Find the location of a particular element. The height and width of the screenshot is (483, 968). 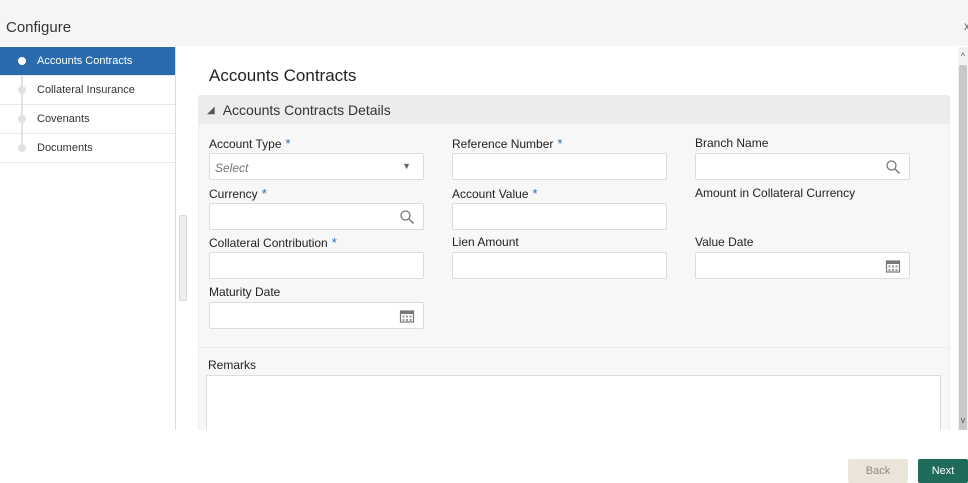

sidebar-item-collateral-insurance: Collateral Insurance is located at coordinates (87, 90).